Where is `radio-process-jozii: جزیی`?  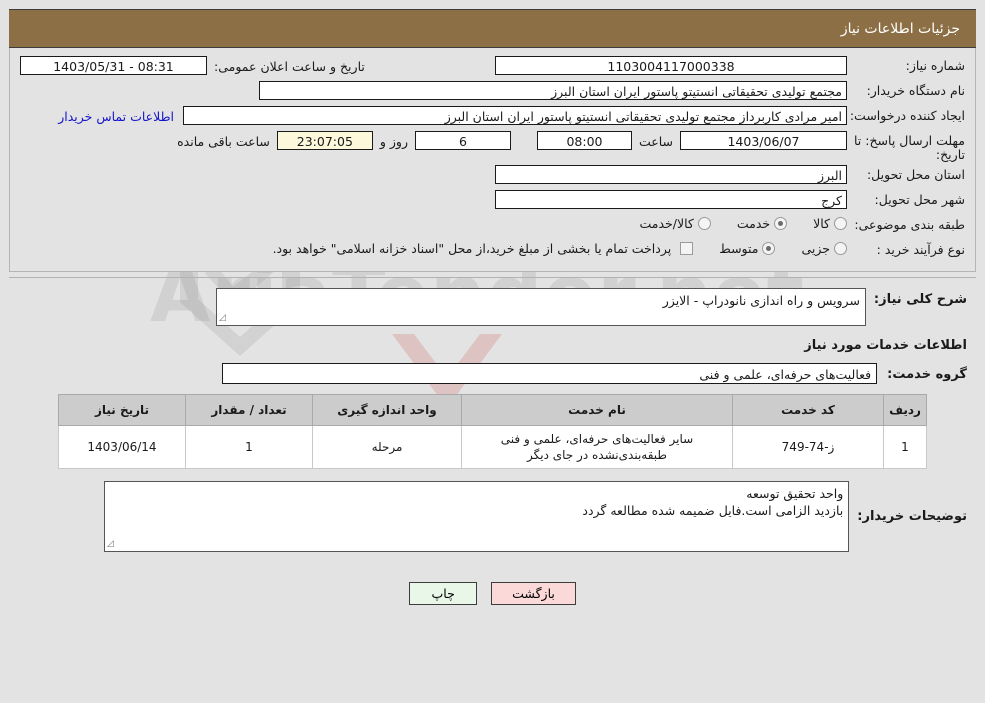 radio-process-jozii: جزیی is located at coordinates (824, 248).